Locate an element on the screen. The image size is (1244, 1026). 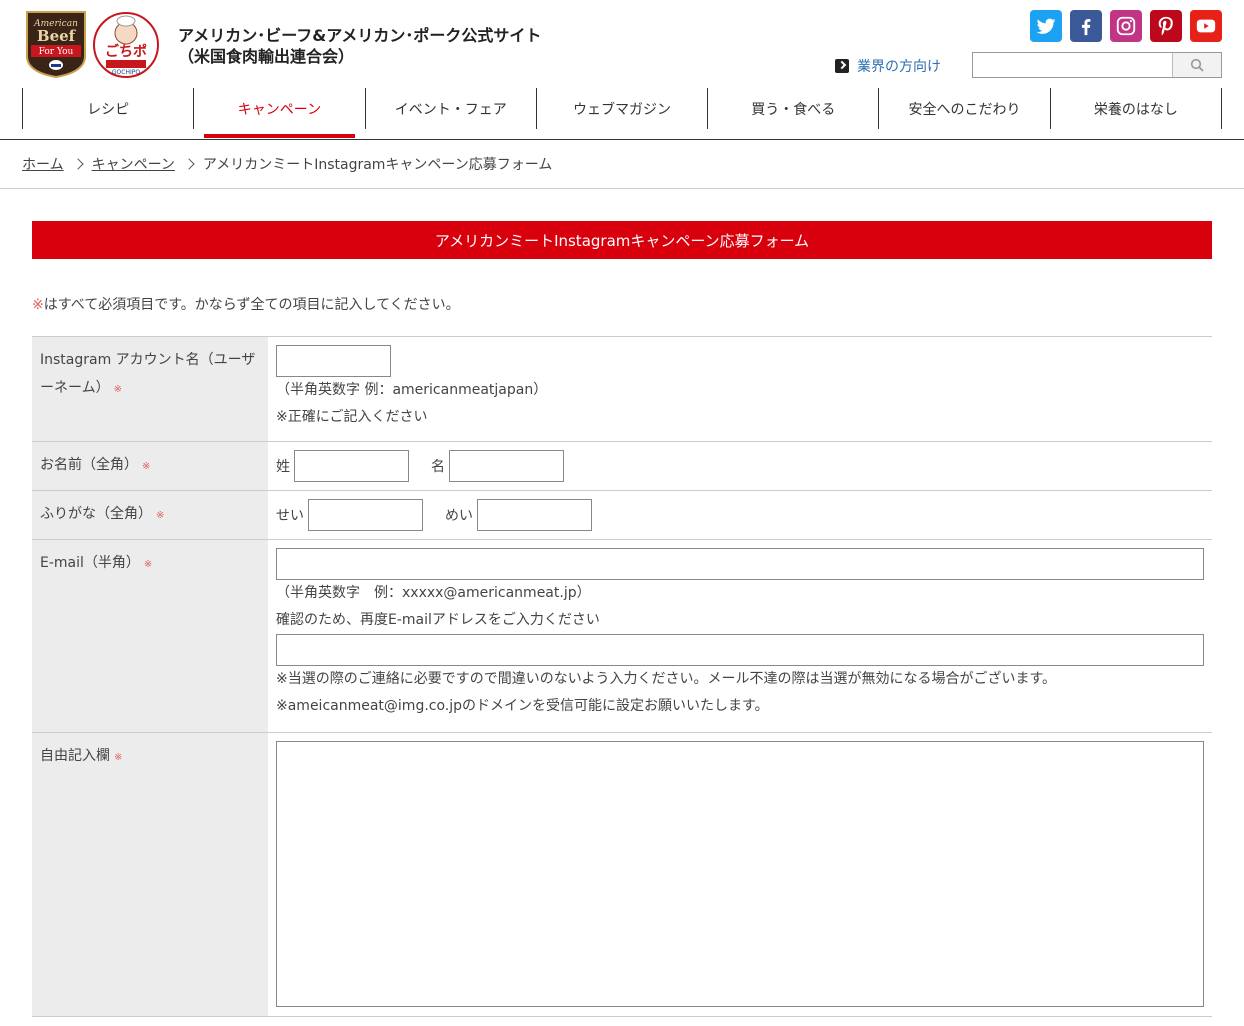
pinterest-icon is located at coordinates (1166, 26).